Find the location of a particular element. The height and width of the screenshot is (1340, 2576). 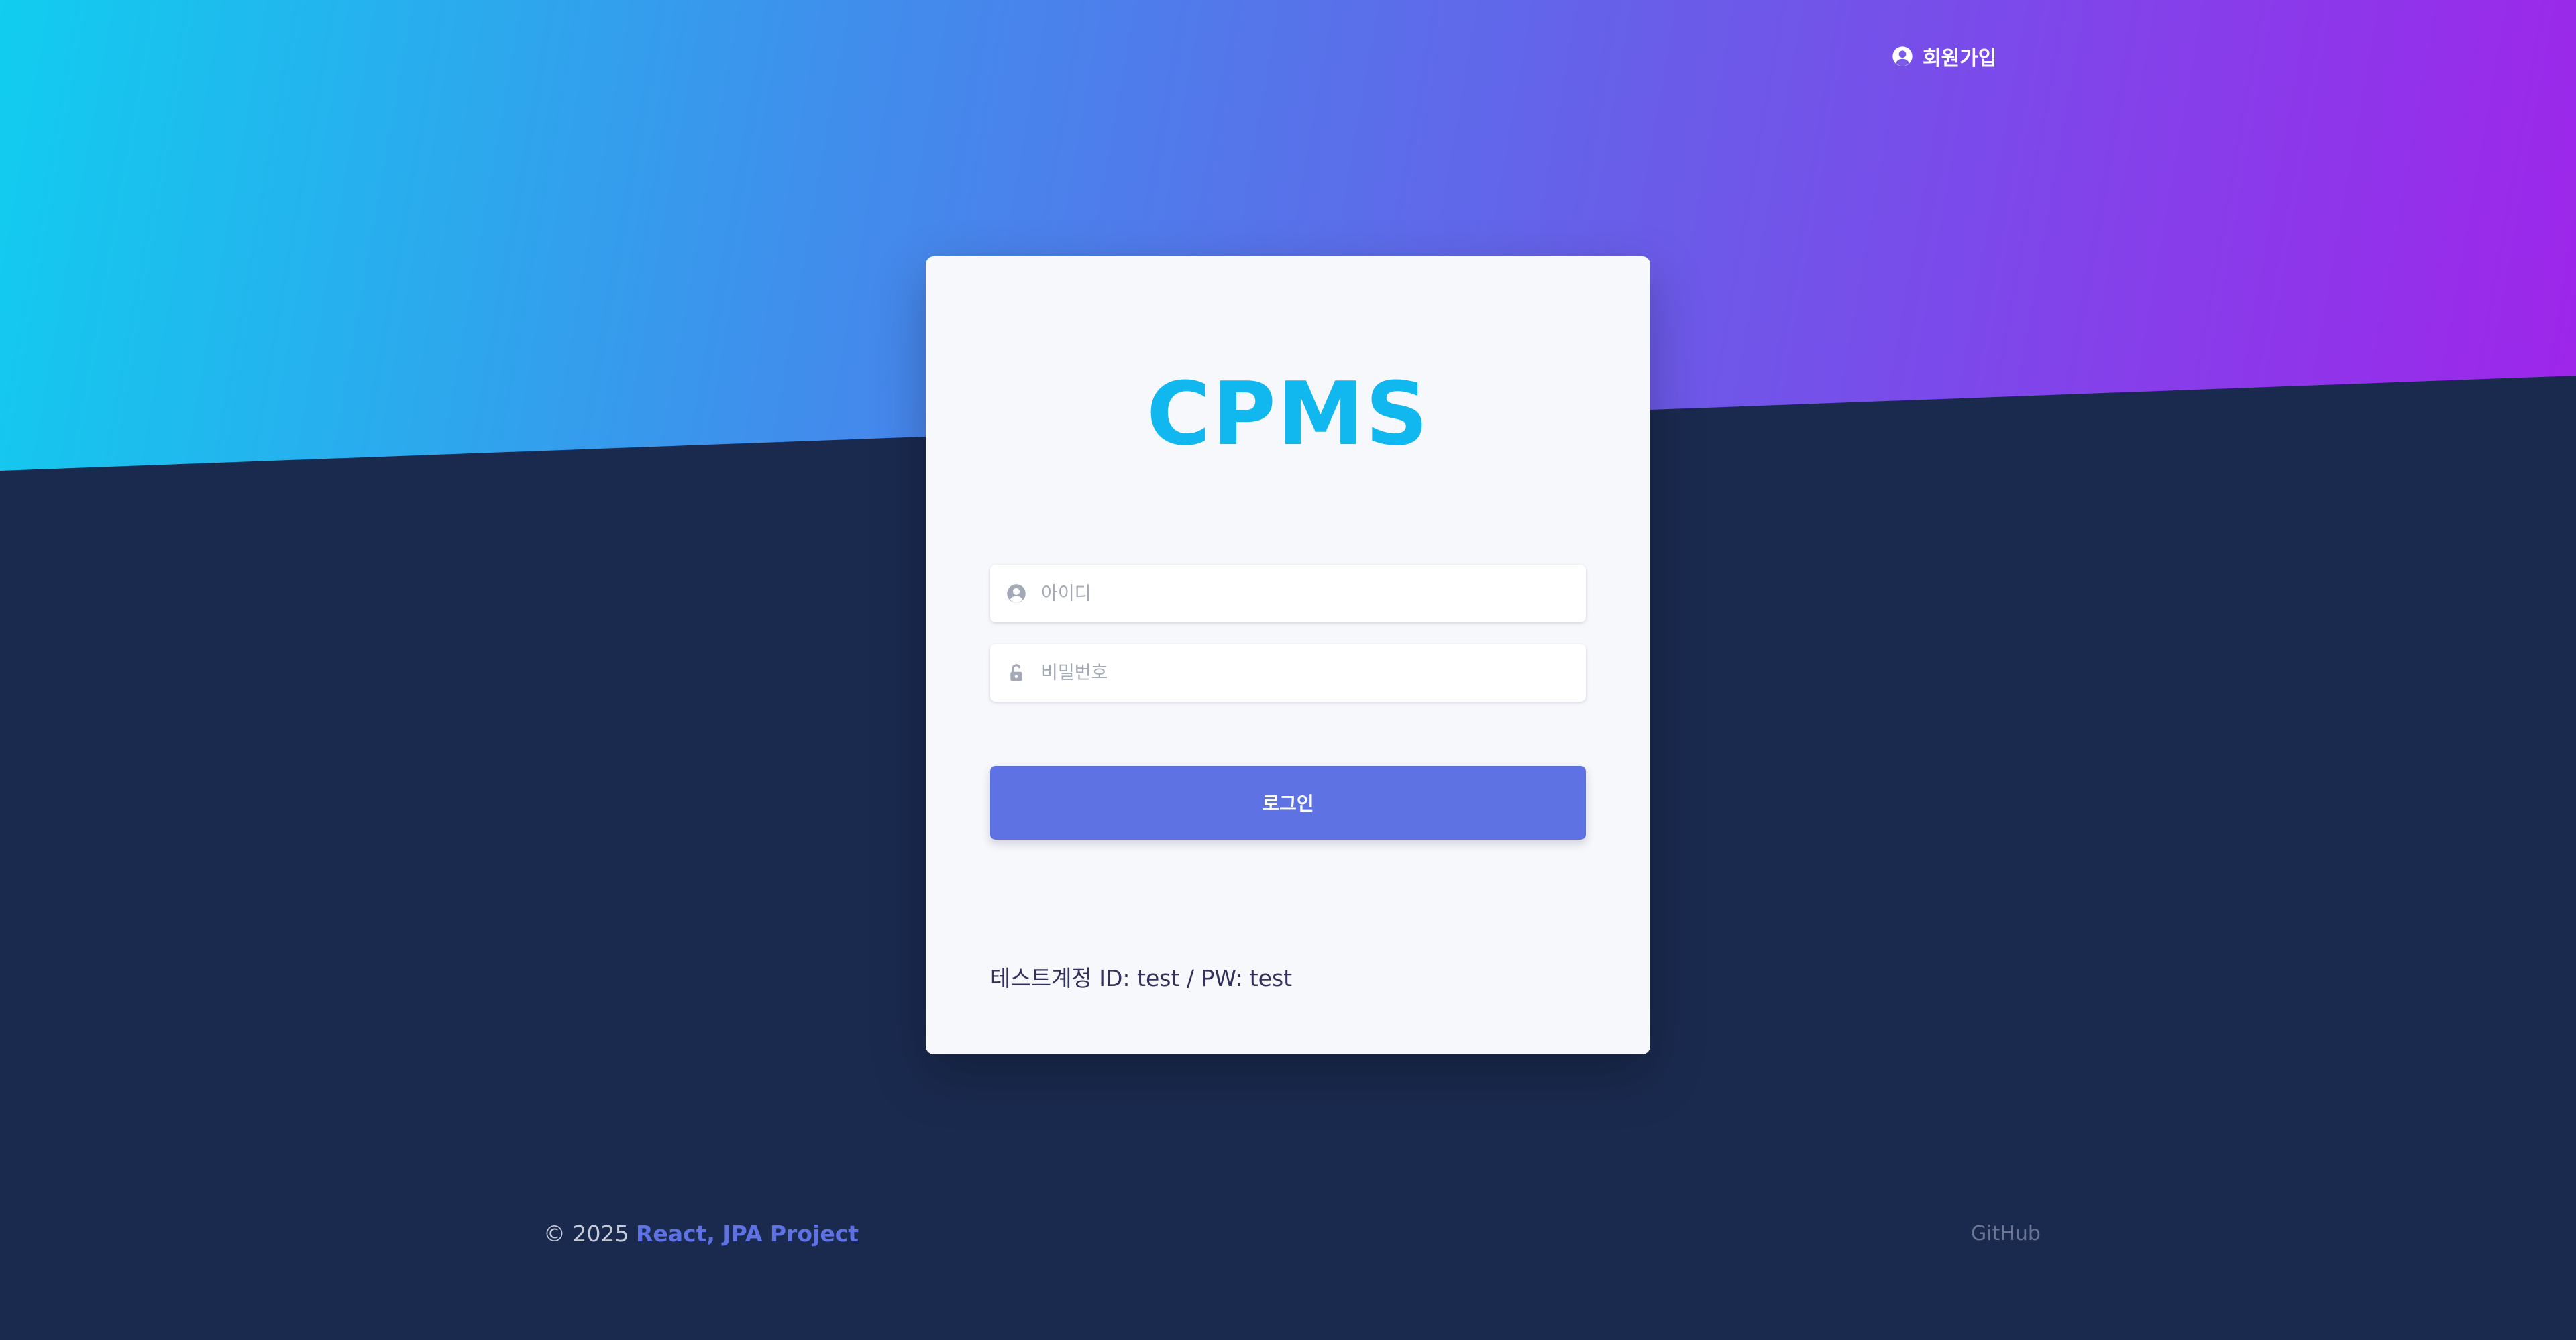

copyright-text: © 2025 is located at coordinates (586, 1234).